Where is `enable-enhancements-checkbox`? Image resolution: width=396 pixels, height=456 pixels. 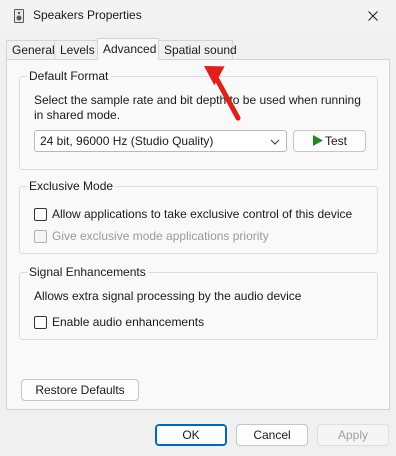
enable-enhancements-checkbox is located at coordinates (40, 322).